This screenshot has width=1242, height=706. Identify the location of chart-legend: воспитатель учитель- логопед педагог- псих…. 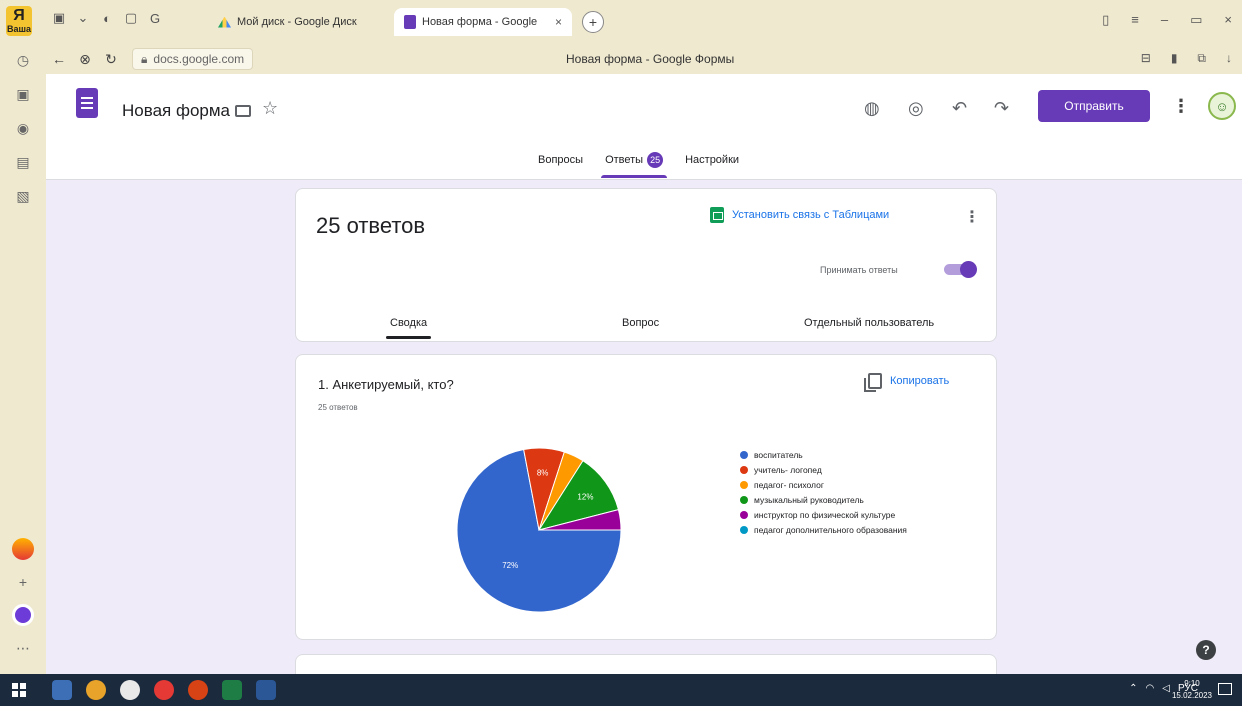
(823, 492).